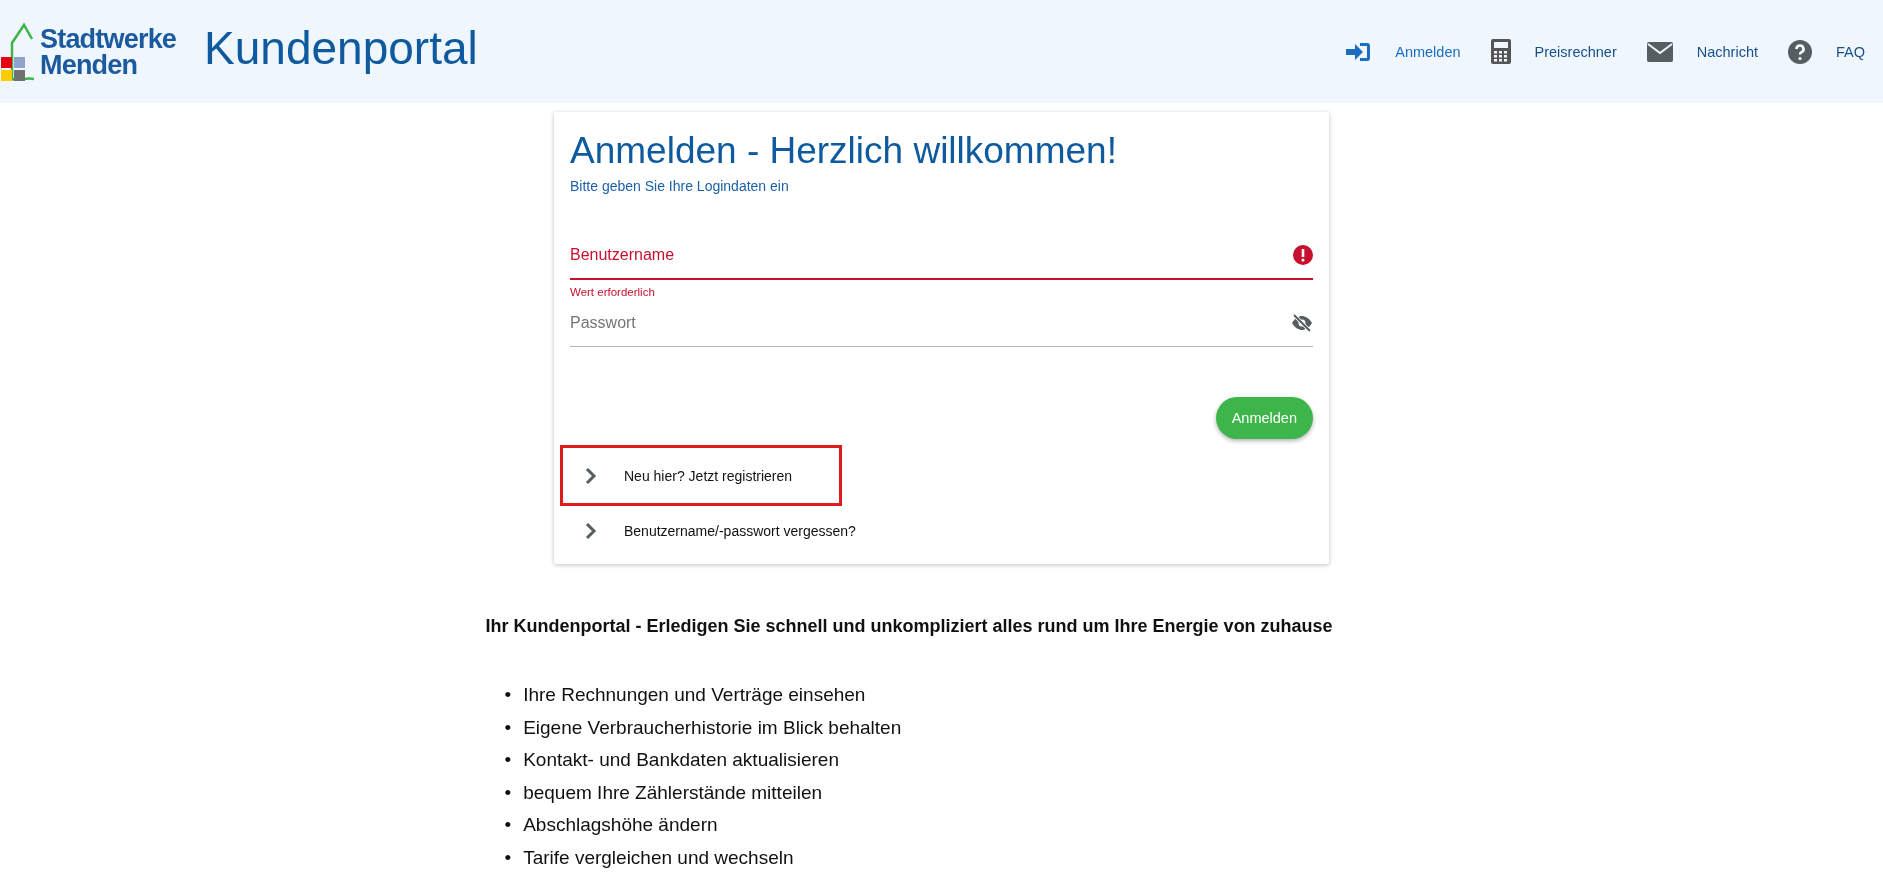 This screenshot has width=1883, height=894. What do you see at coordinates (931, 255) in the screenshot?
I see `input-field: Benutzername` at bounding box center [931, 255].